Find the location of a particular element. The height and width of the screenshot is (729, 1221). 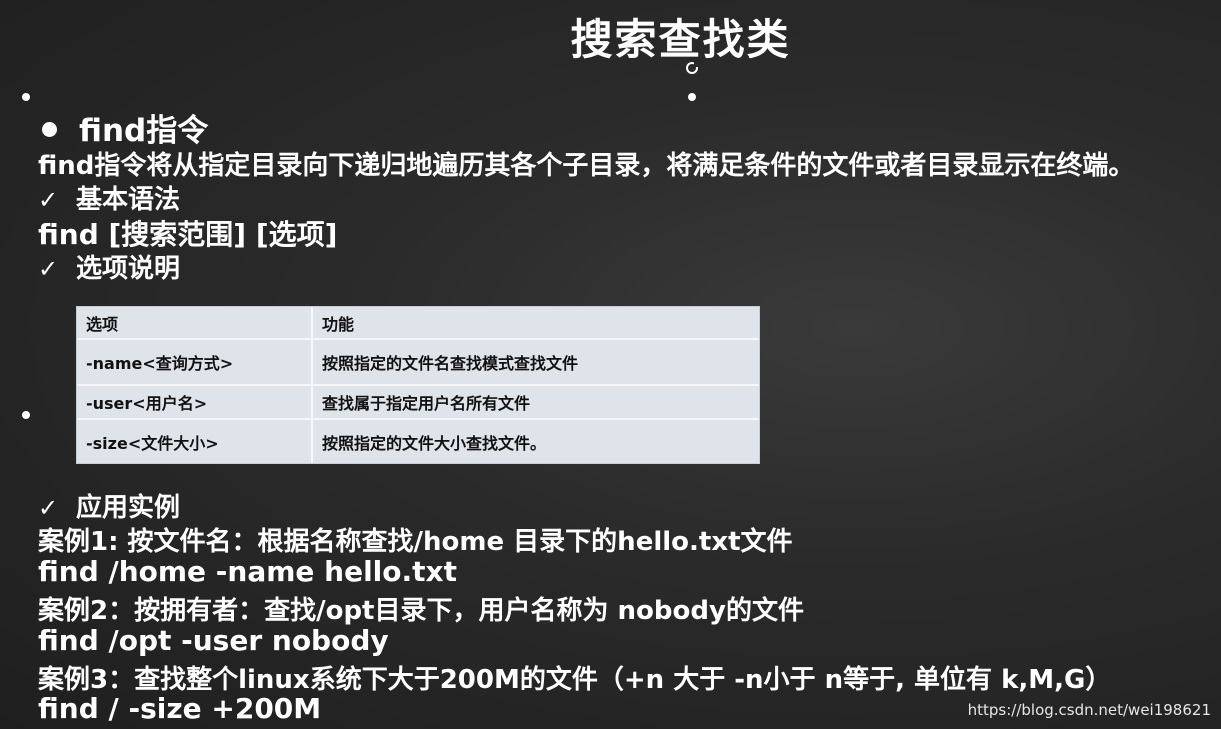

example-line: 案例2：按拥有者：查找/opt目录下，用户名称为 nobody的文件 is located at coordinates (421, 611).